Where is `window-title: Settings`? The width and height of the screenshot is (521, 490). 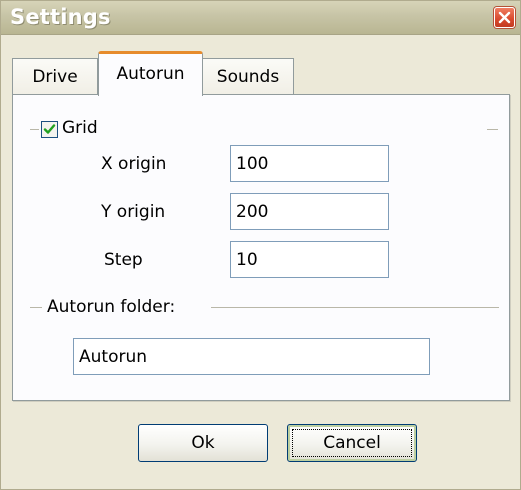 window-title: Settings is located at coordinates (60, 17).